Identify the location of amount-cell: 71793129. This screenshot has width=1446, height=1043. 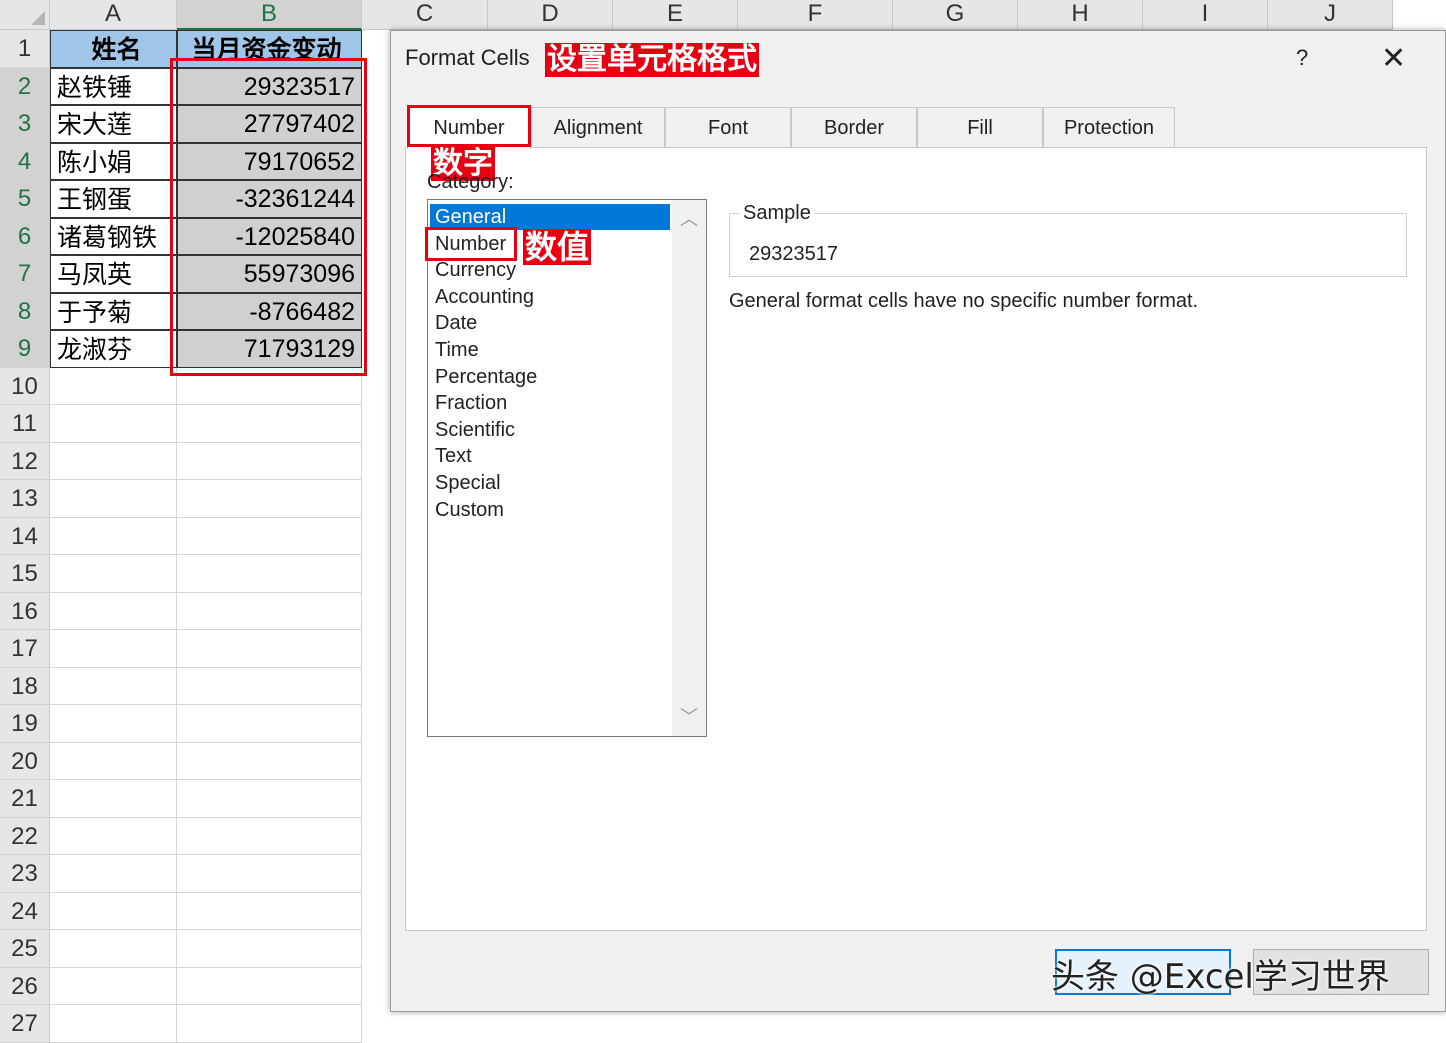
(269, 349).